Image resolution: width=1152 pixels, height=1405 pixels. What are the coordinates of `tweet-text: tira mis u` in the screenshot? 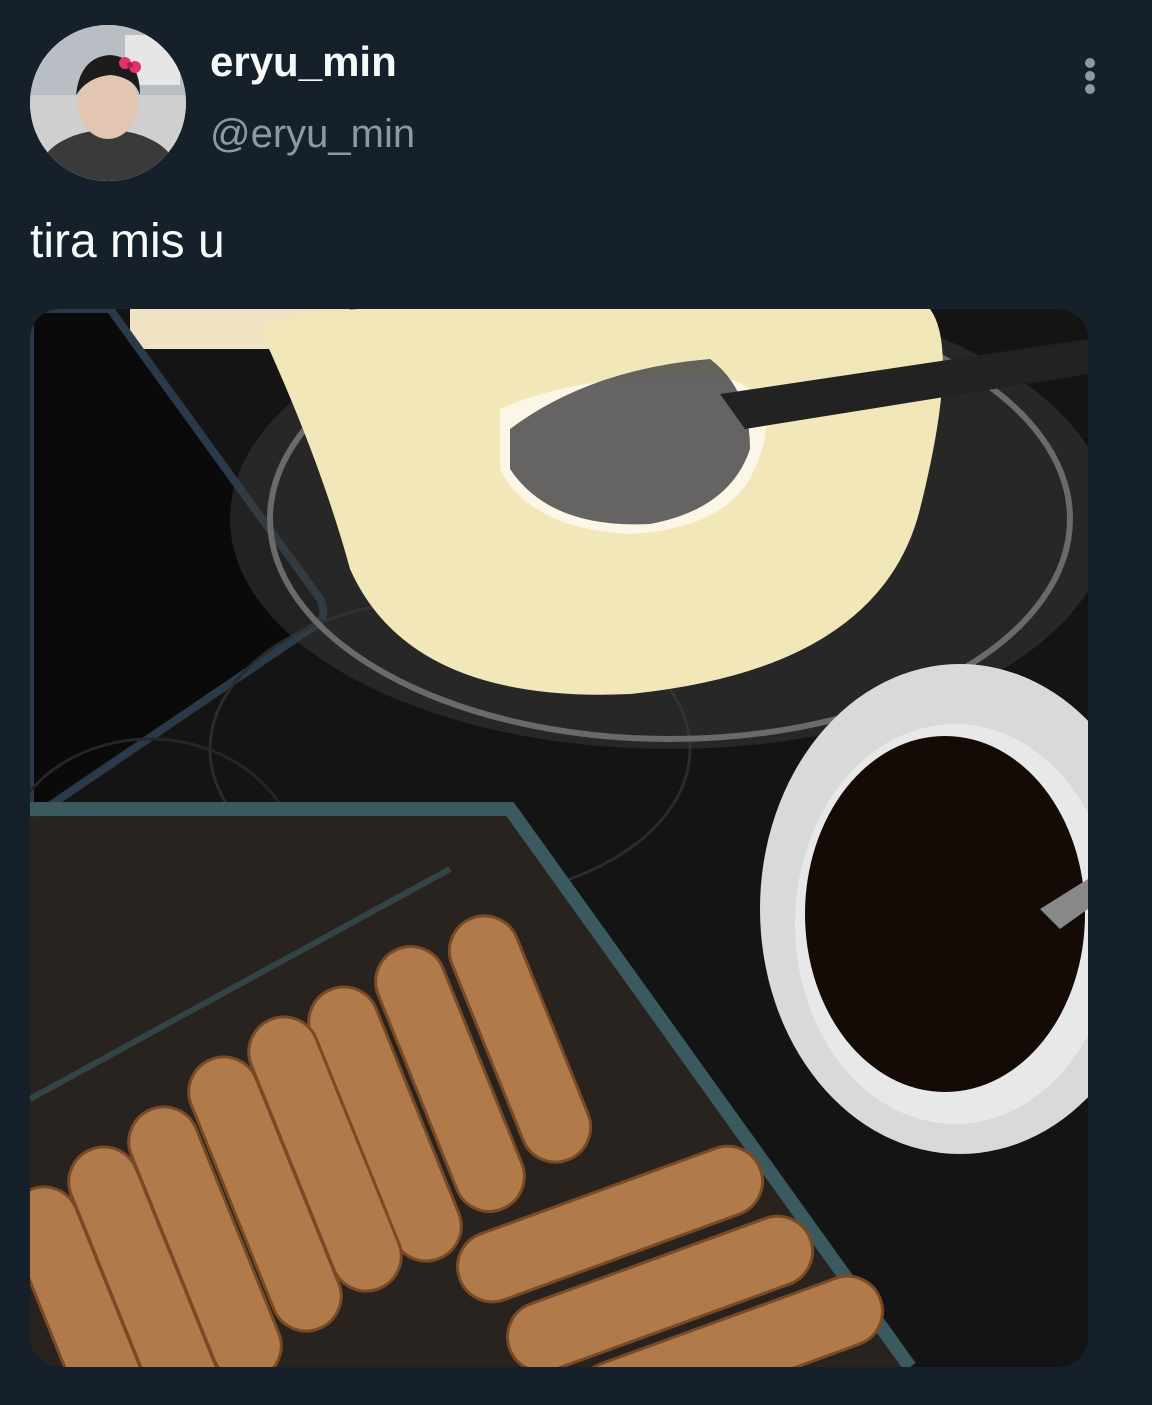 It's located at (127, 241).